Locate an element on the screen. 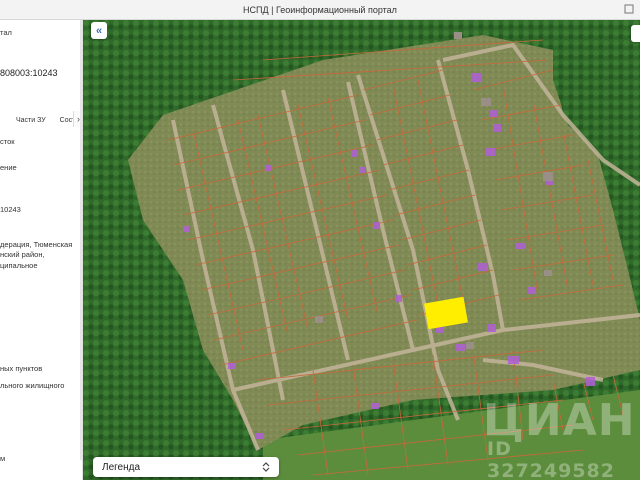  chevron-up-down-icon is located at coordinates (266, 467).